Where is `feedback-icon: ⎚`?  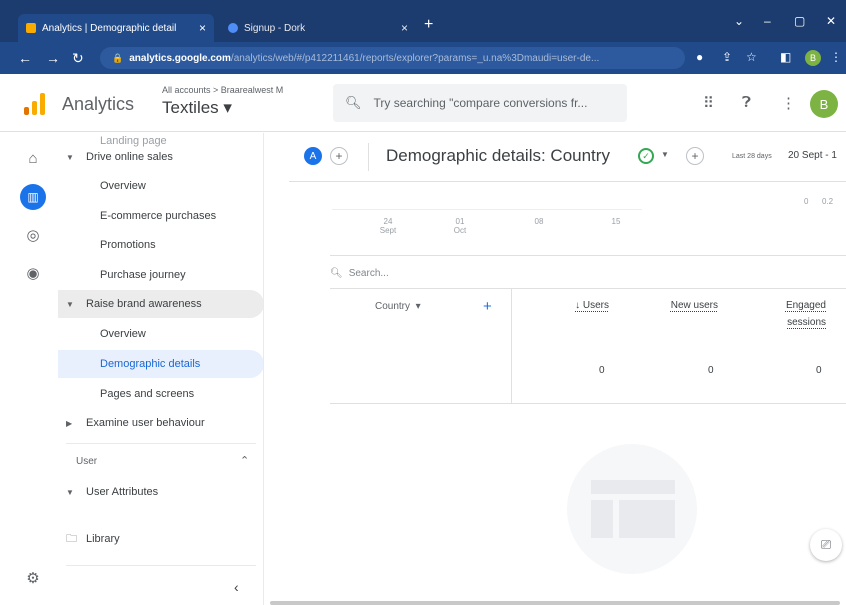
feedback-icon: ⎚ is located at coordinates (826, 544).